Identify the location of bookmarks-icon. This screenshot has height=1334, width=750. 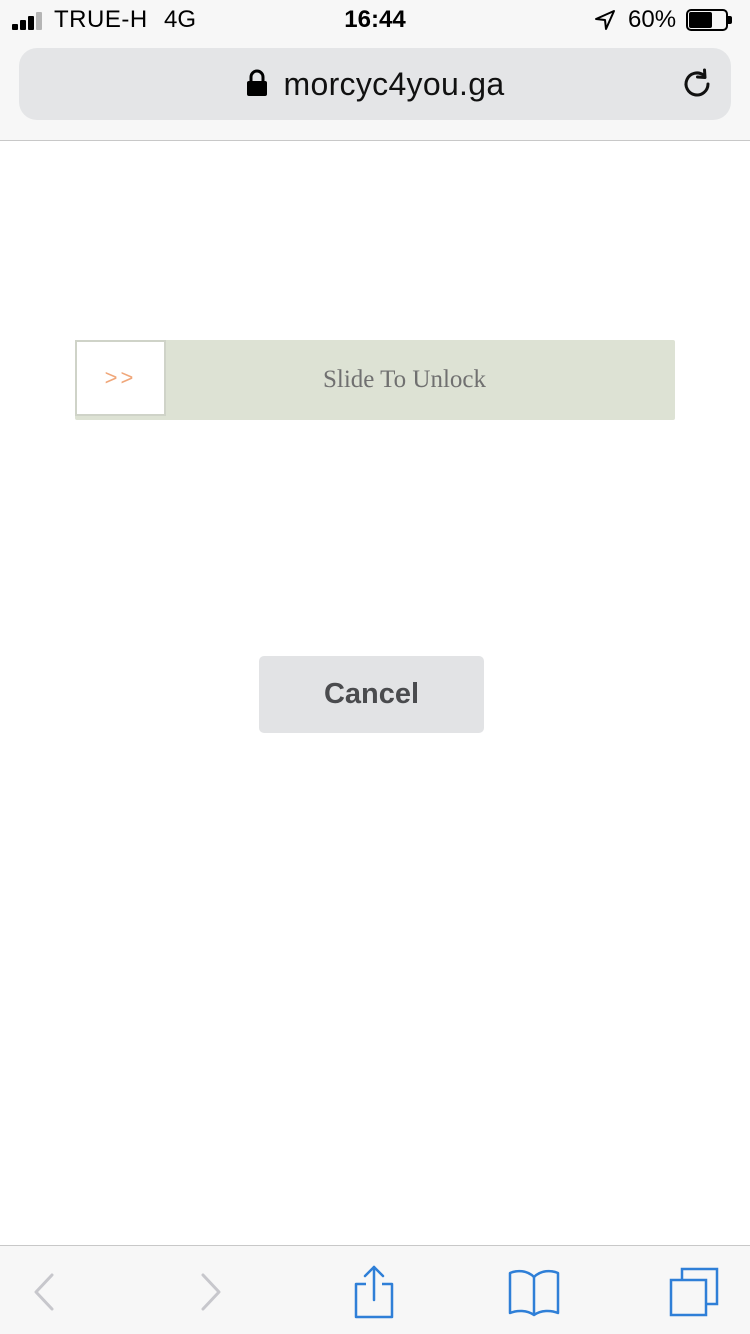
(534, 1293).